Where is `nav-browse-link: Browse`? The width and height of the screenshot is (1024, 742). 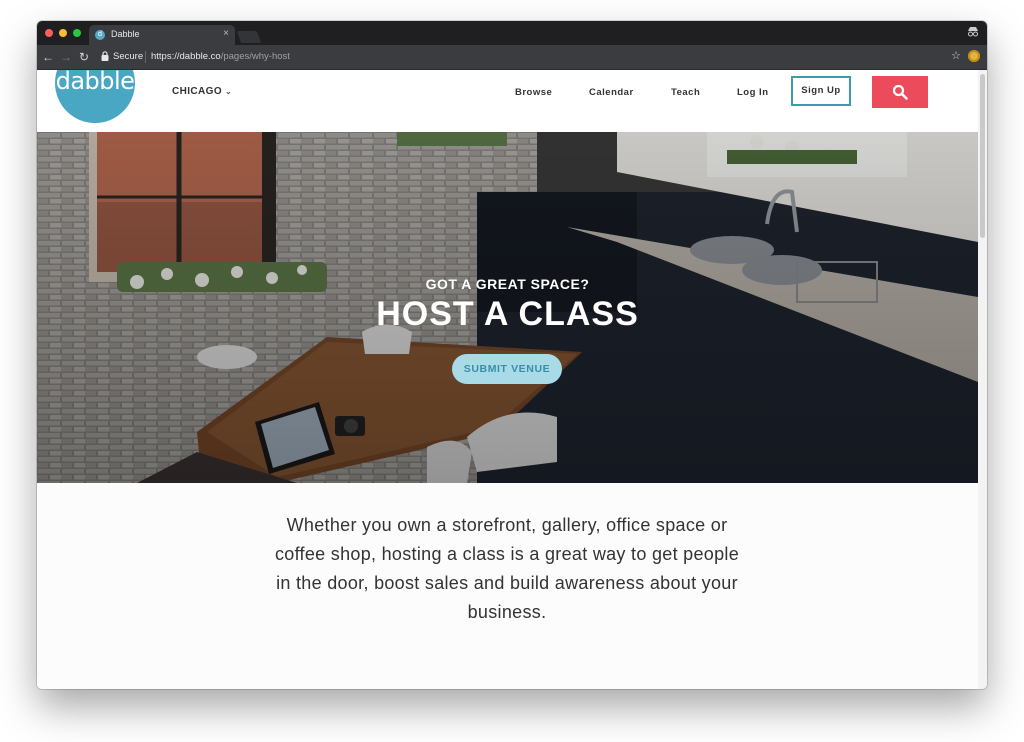 nav-browse-link: Browse is located at coordinates (533, 92).